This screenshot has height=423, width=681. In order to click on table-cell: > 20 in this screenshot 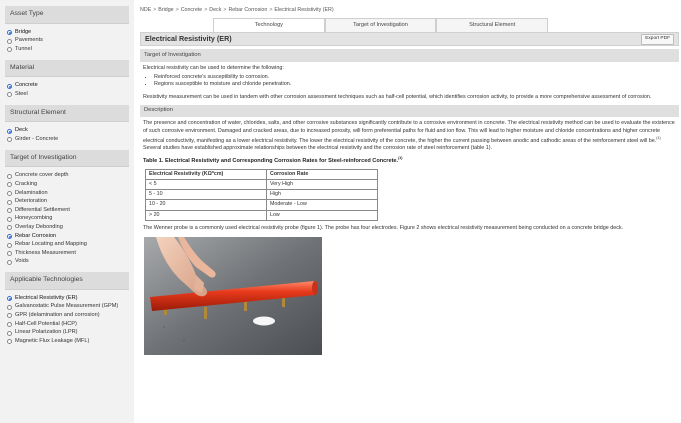, I will do `click(206, 215)`.